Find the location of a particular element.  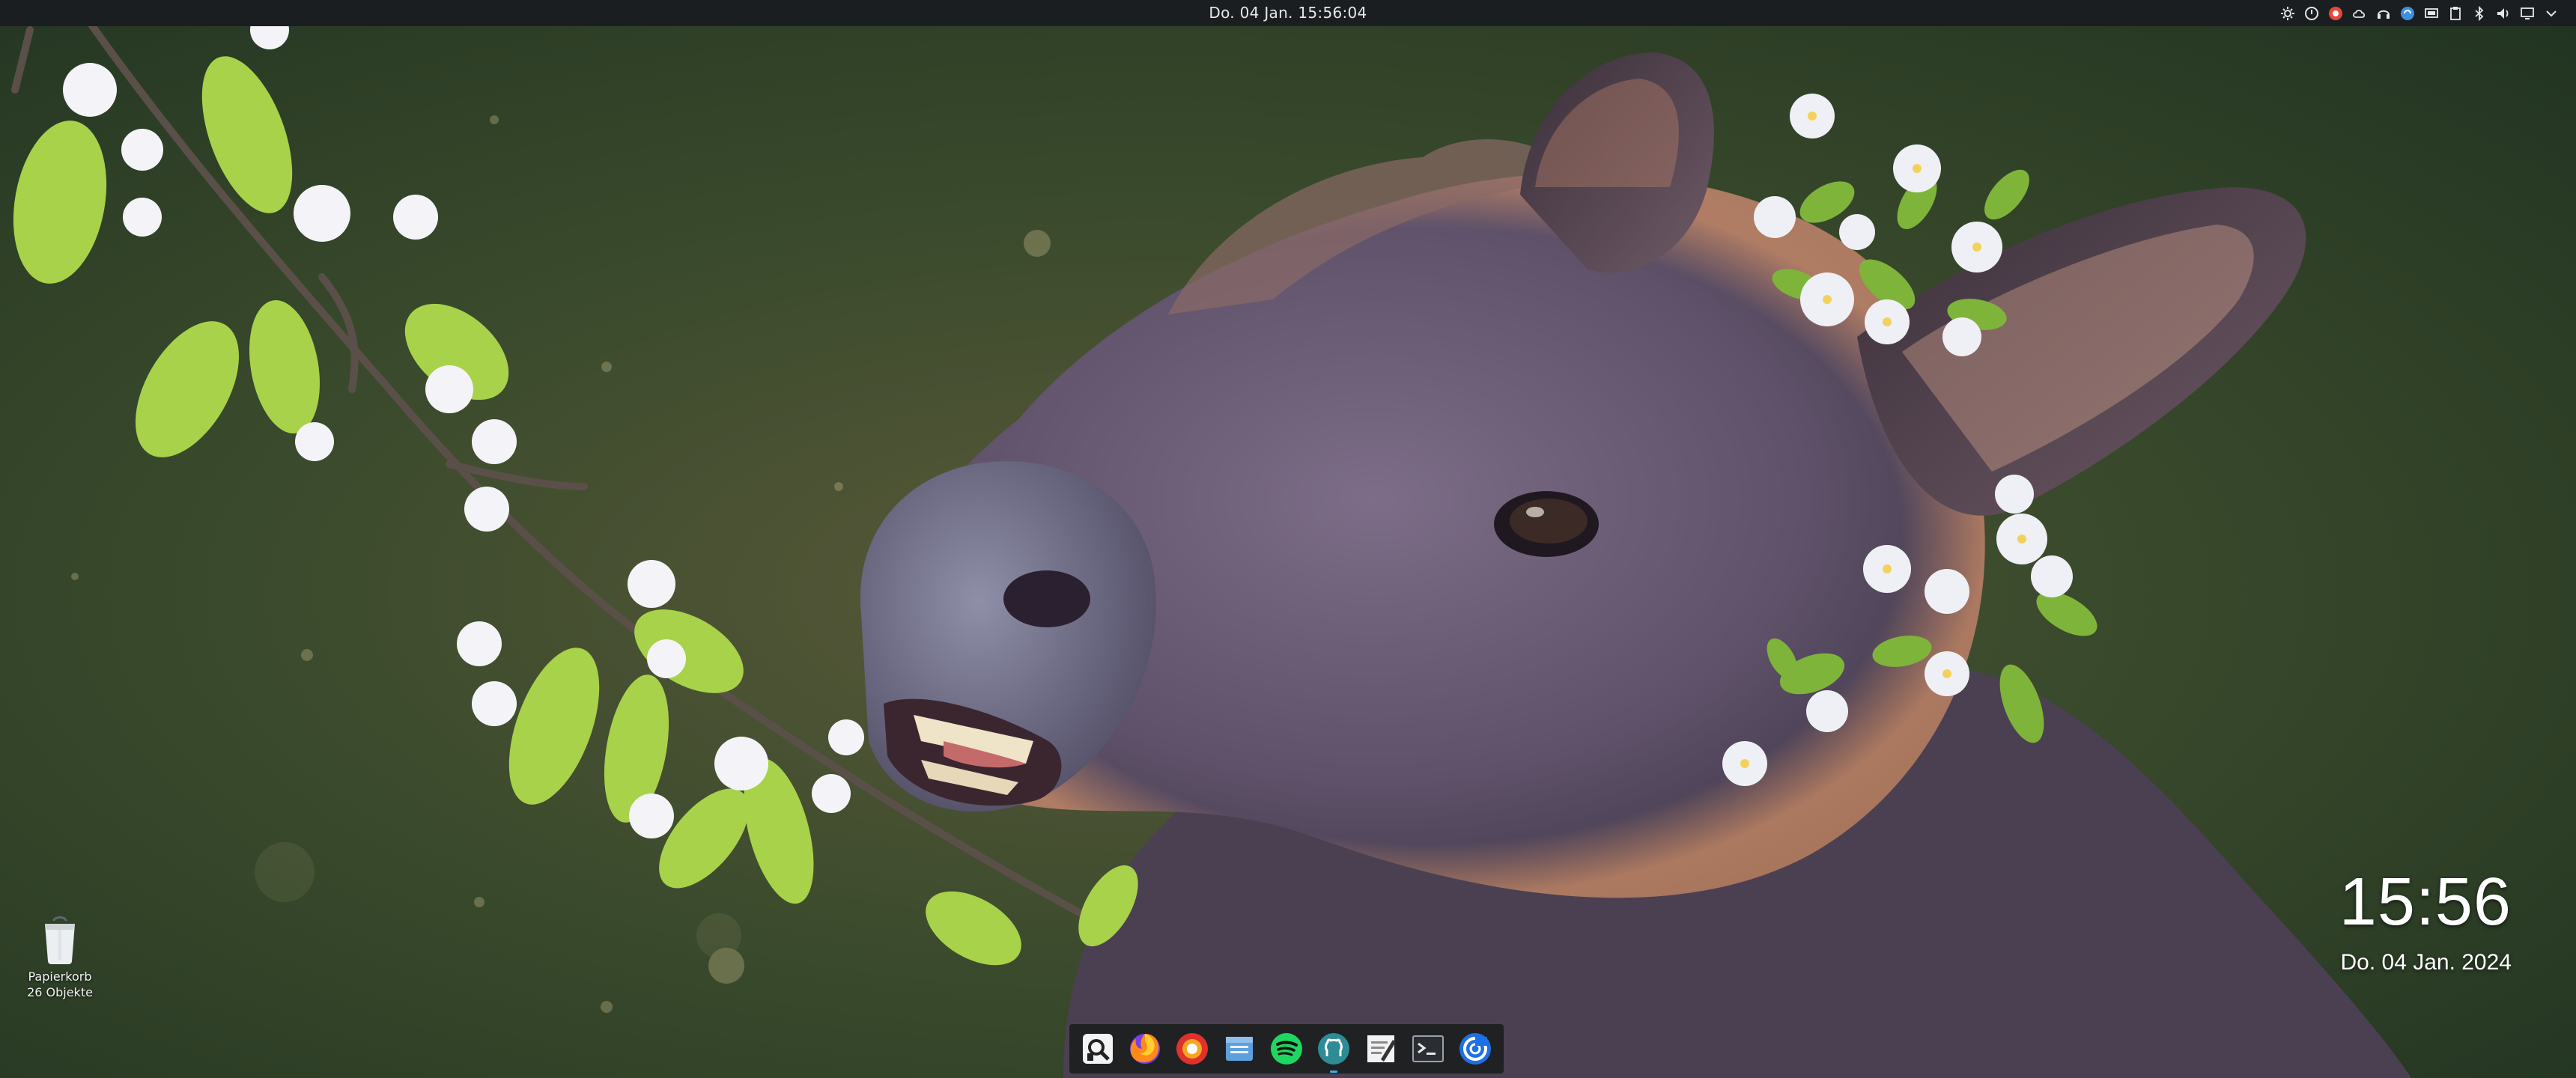

widget-time: 15:56 is located at coordinates (2425, 902).